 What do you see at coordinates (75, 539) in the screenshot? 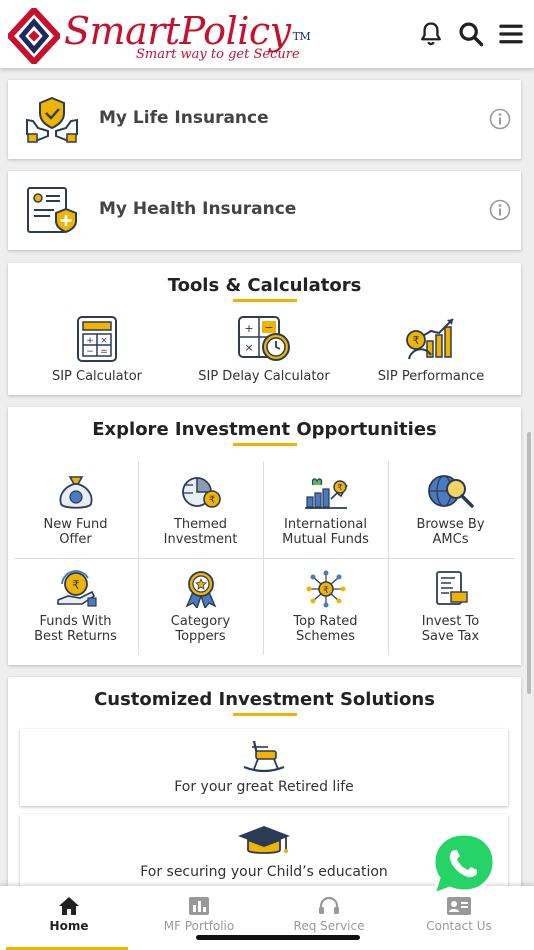
I see `new-fund-offer-line2: Offer` at bounding box center [75, 539].